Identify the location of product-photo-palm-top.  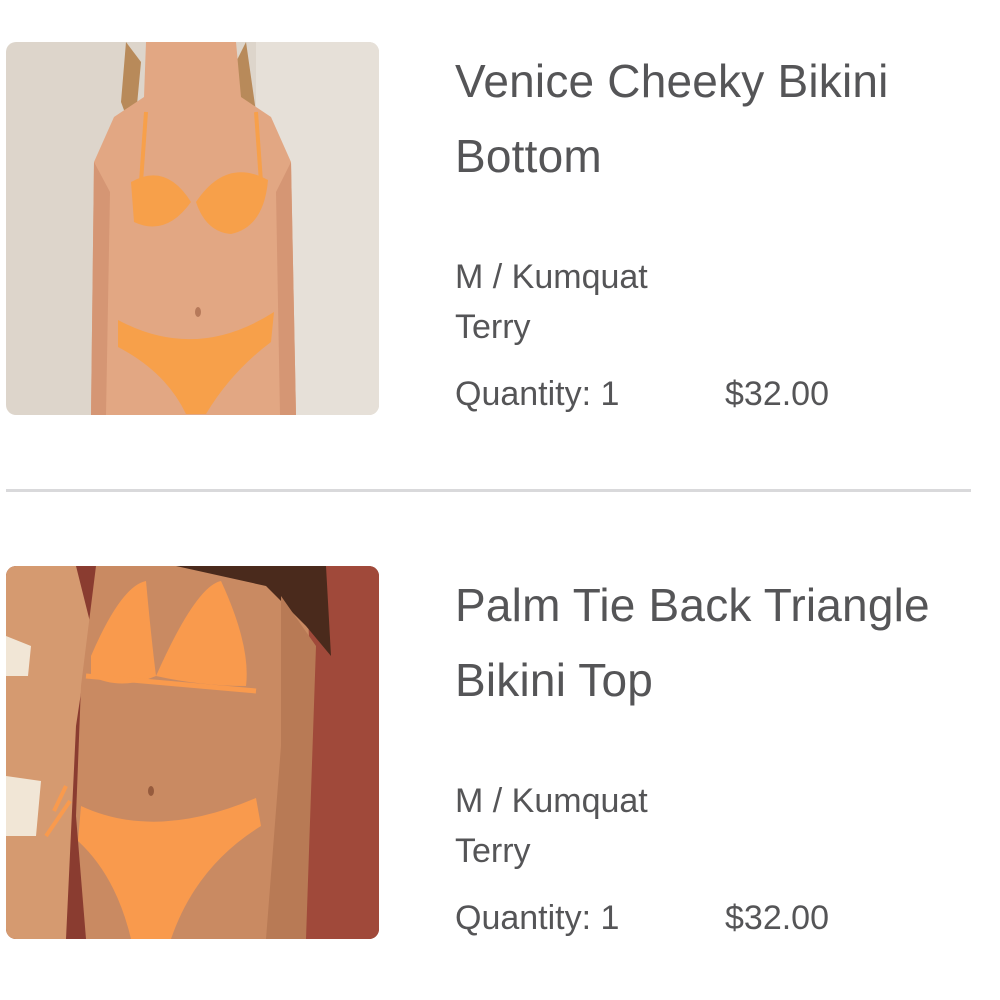
(192, 752).